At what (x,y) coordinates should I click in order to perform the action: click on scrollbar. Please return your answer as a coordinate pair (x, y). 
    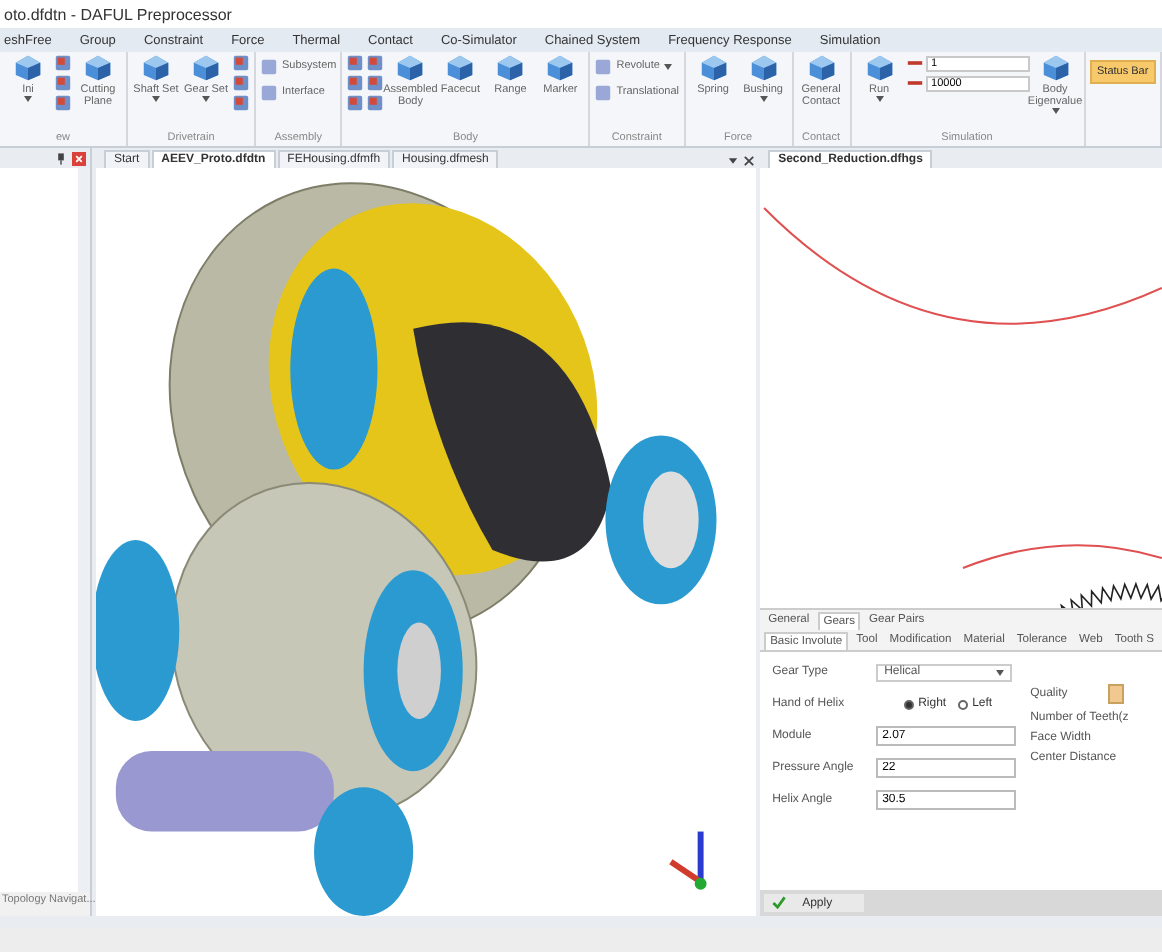
    Looking at the image, I should click on (84, 530).